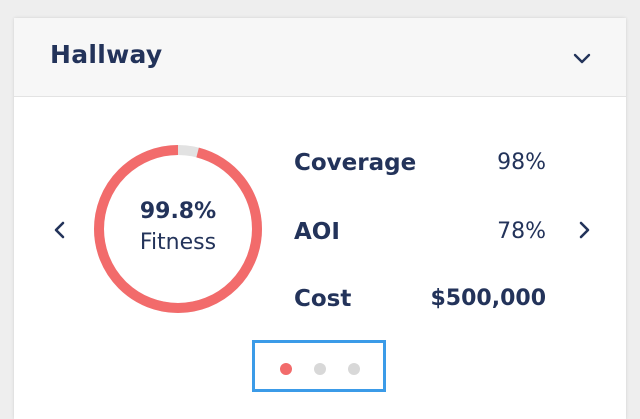 This screenshot has width=640, height=419. Describe the element at coordinates (582, 58) in the screenshot. I see `chevron-down-icon` at that location.